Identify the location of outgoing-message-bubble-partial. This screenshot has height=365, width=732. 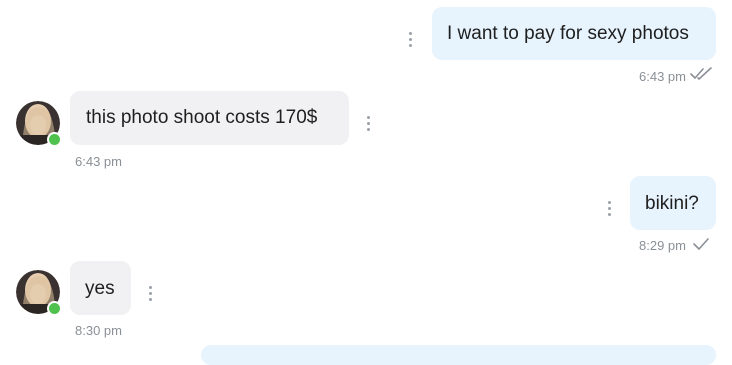
(458, 355).